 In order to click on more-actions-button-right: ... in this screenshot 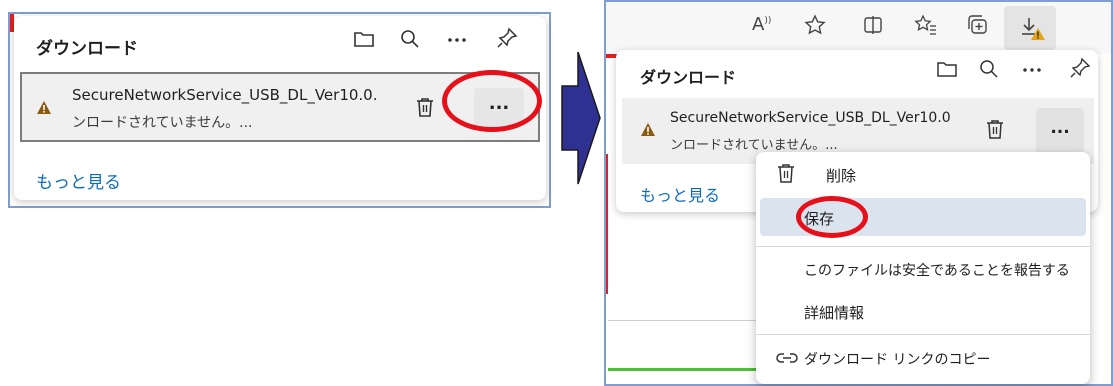, I will do `click(1060, 131)`.